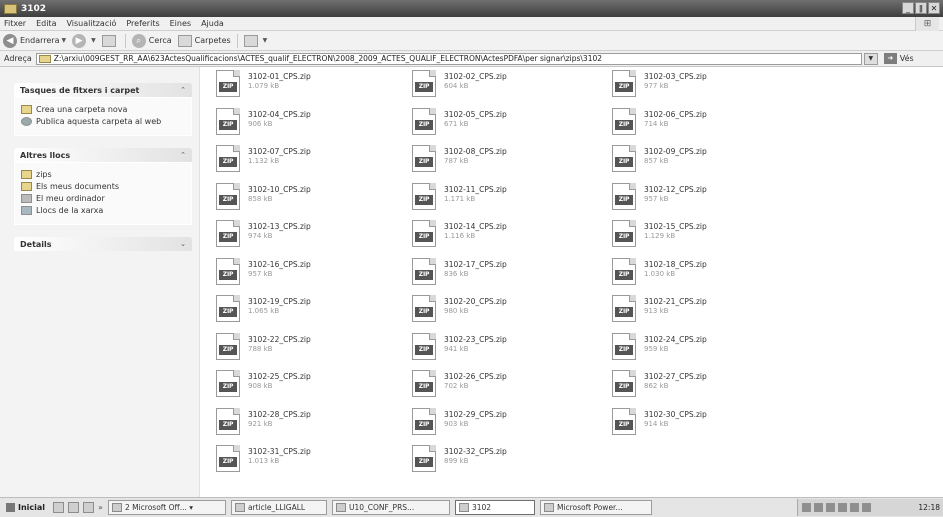 The image size is (943, 517). I want to click on file-item: ZIP 3102-04_CPS.zip 906 kB, so click(306, 124).